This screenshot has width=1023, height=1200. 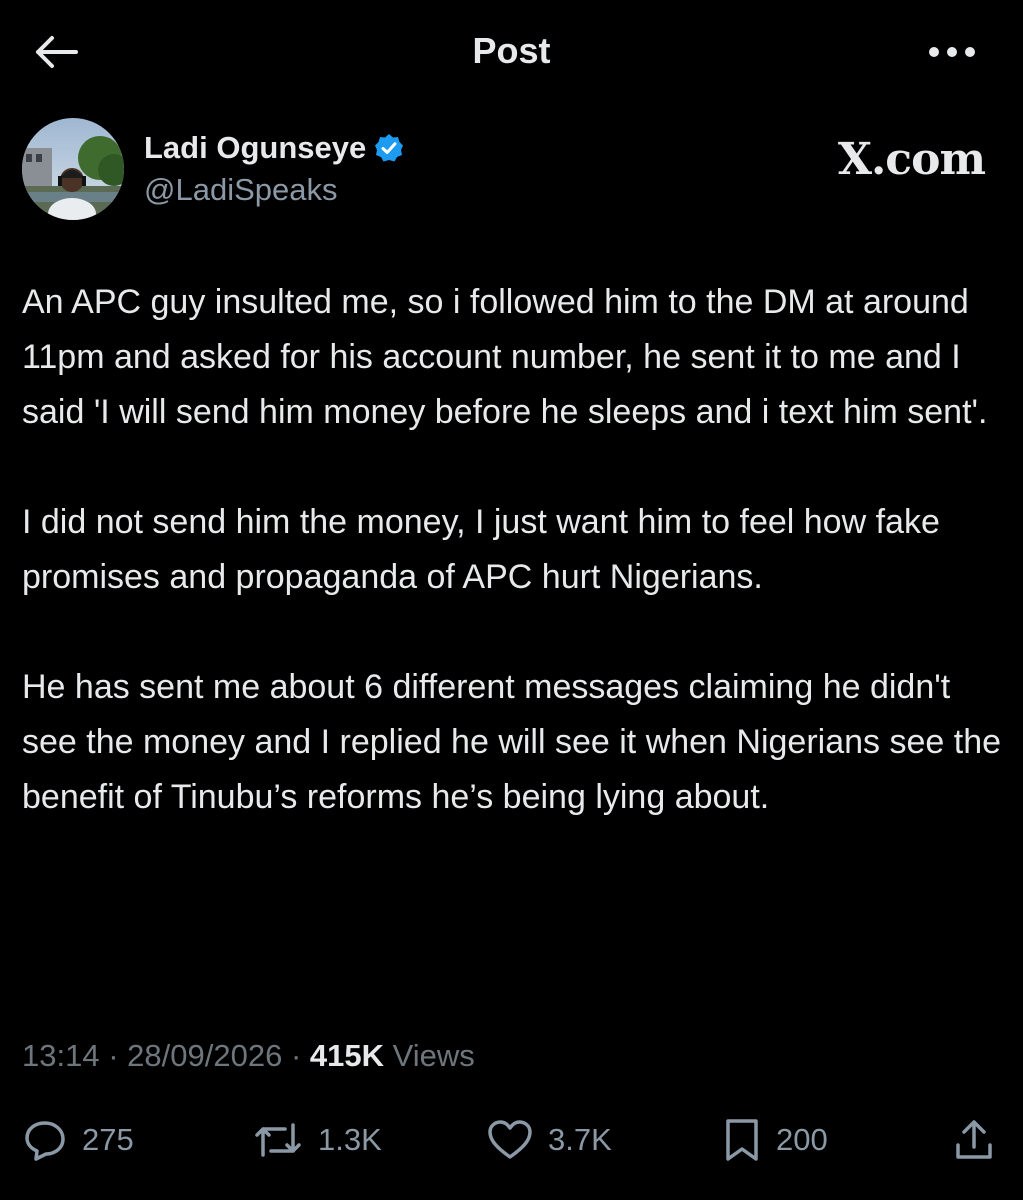 I want to click on more-horizontal-icon, so click(x=952, y=52).